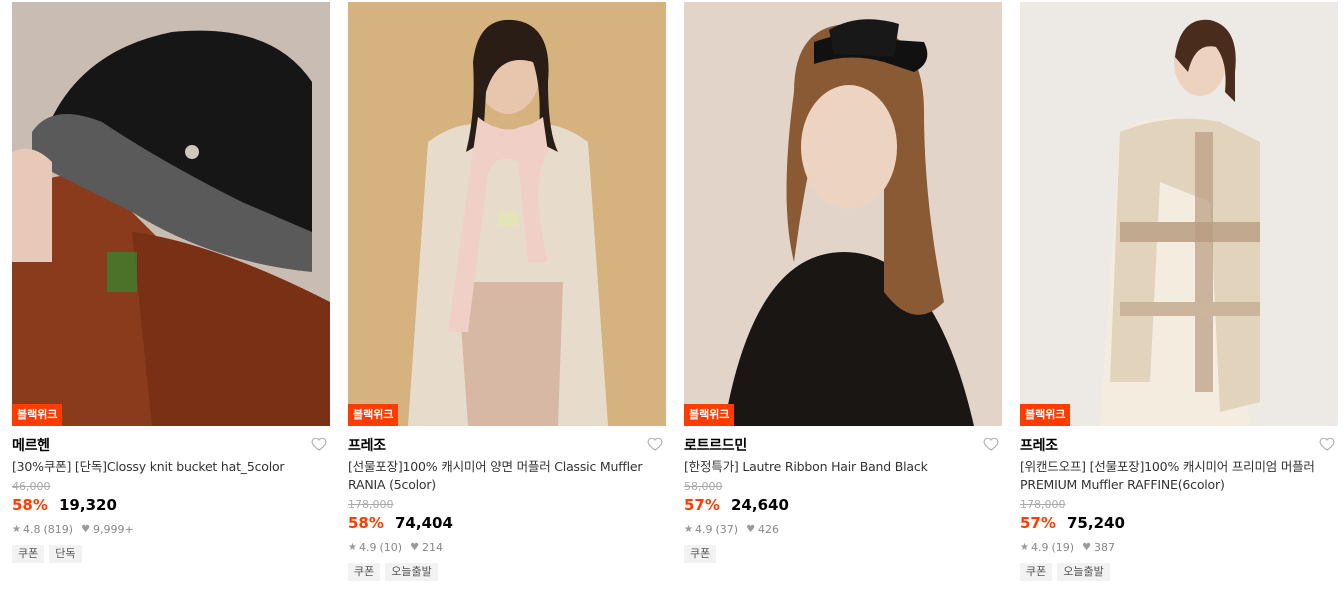 This screenshot has width=1343, height=593. I want to click on like-count: 9,999+, so click(113, 529).